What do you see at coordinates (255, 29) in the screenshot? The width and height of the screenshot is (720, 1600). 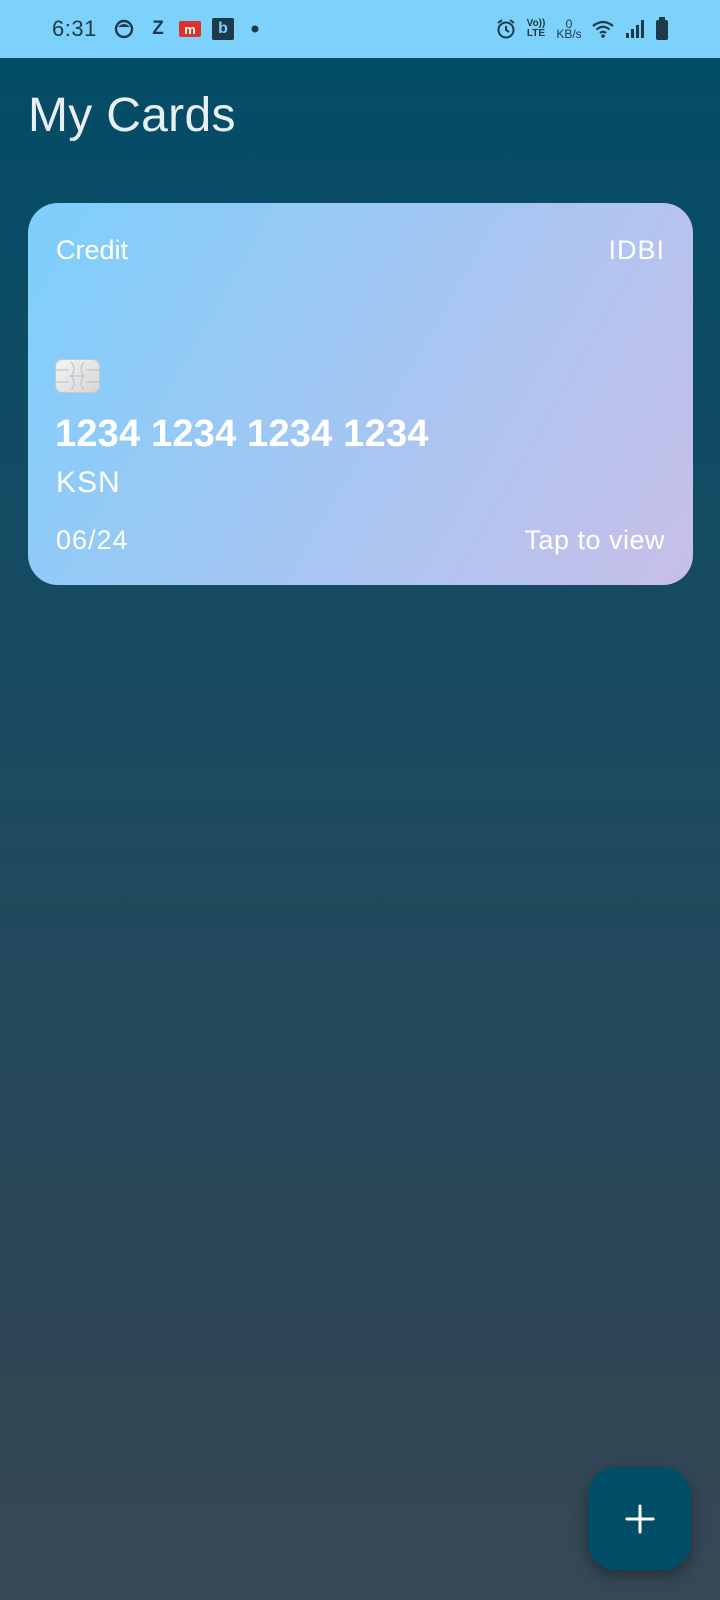 I see `dot-icon` at bounding box center [255, 29].